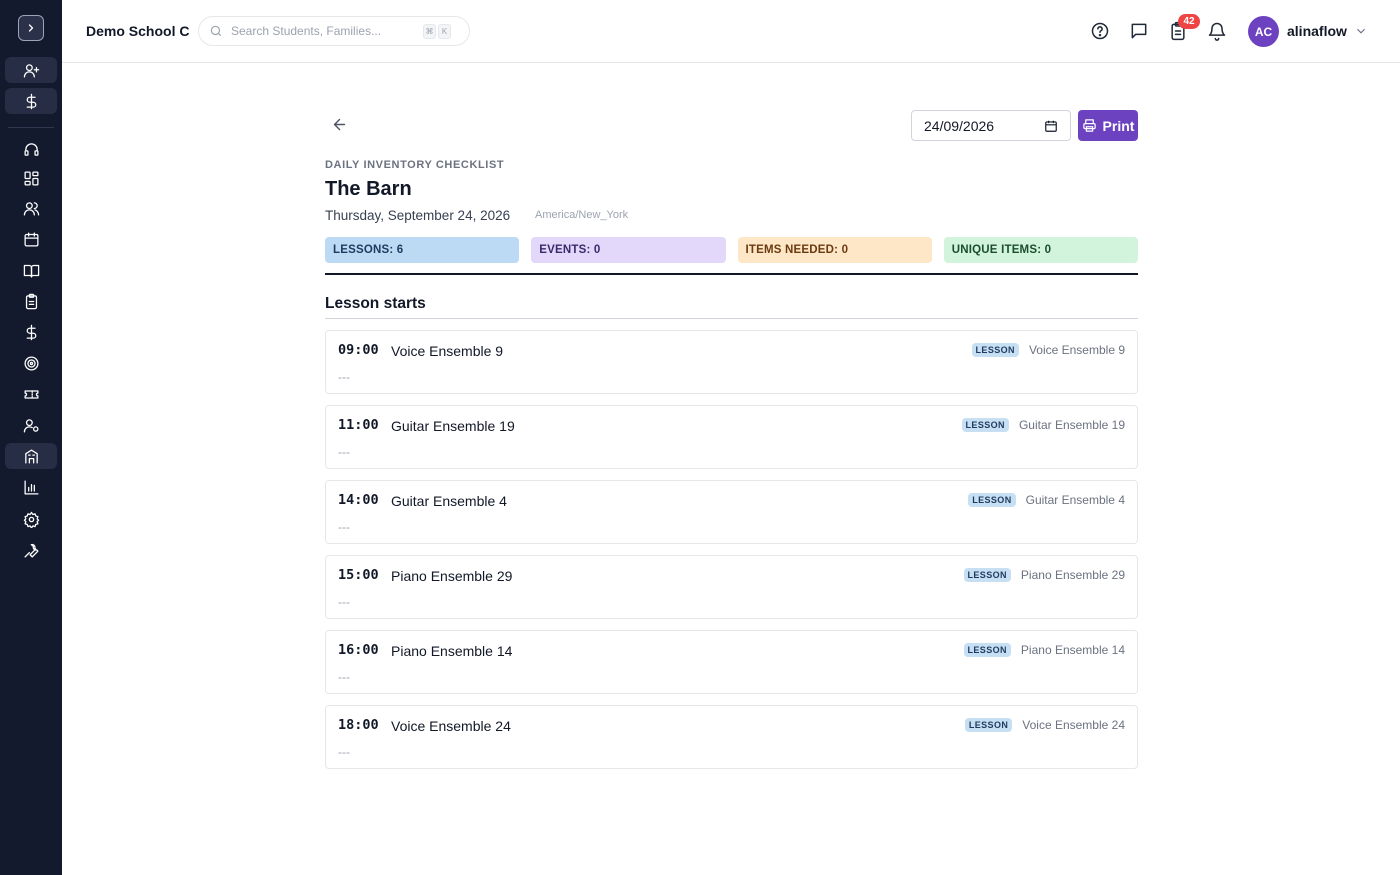 The width and height of the screenshot is (1400, 875). I want to click on report-date: Thursday, September 24, 2026, so click(418, 215).